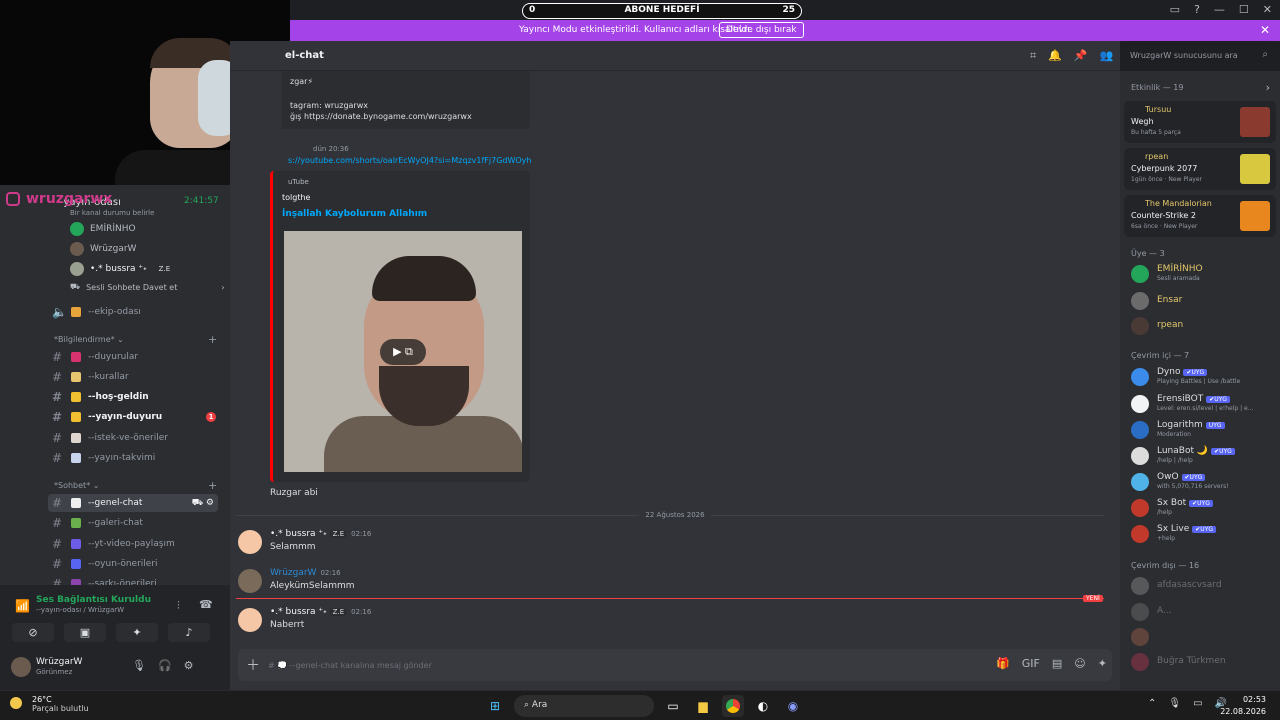  What do you see at coordinates (305, 573) in the screenshot?
I see `message-author: WrüzgarW 02:16` at bounding box center [305, 573].